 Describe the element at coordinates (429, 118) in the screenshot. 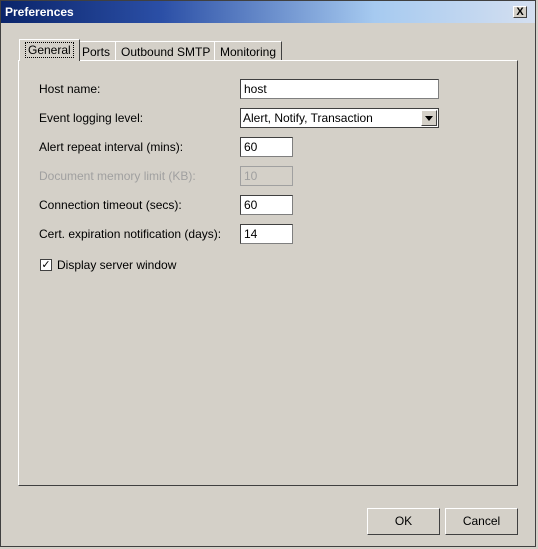

I see `chevron-down-icon` at that location.